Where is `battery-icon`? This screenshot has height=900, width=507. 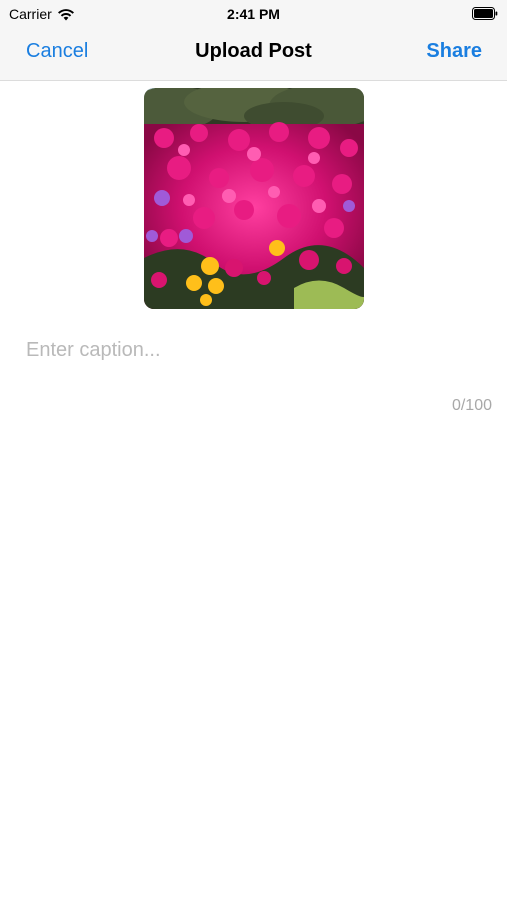
battery-icon is located at coordinates (485, 13).